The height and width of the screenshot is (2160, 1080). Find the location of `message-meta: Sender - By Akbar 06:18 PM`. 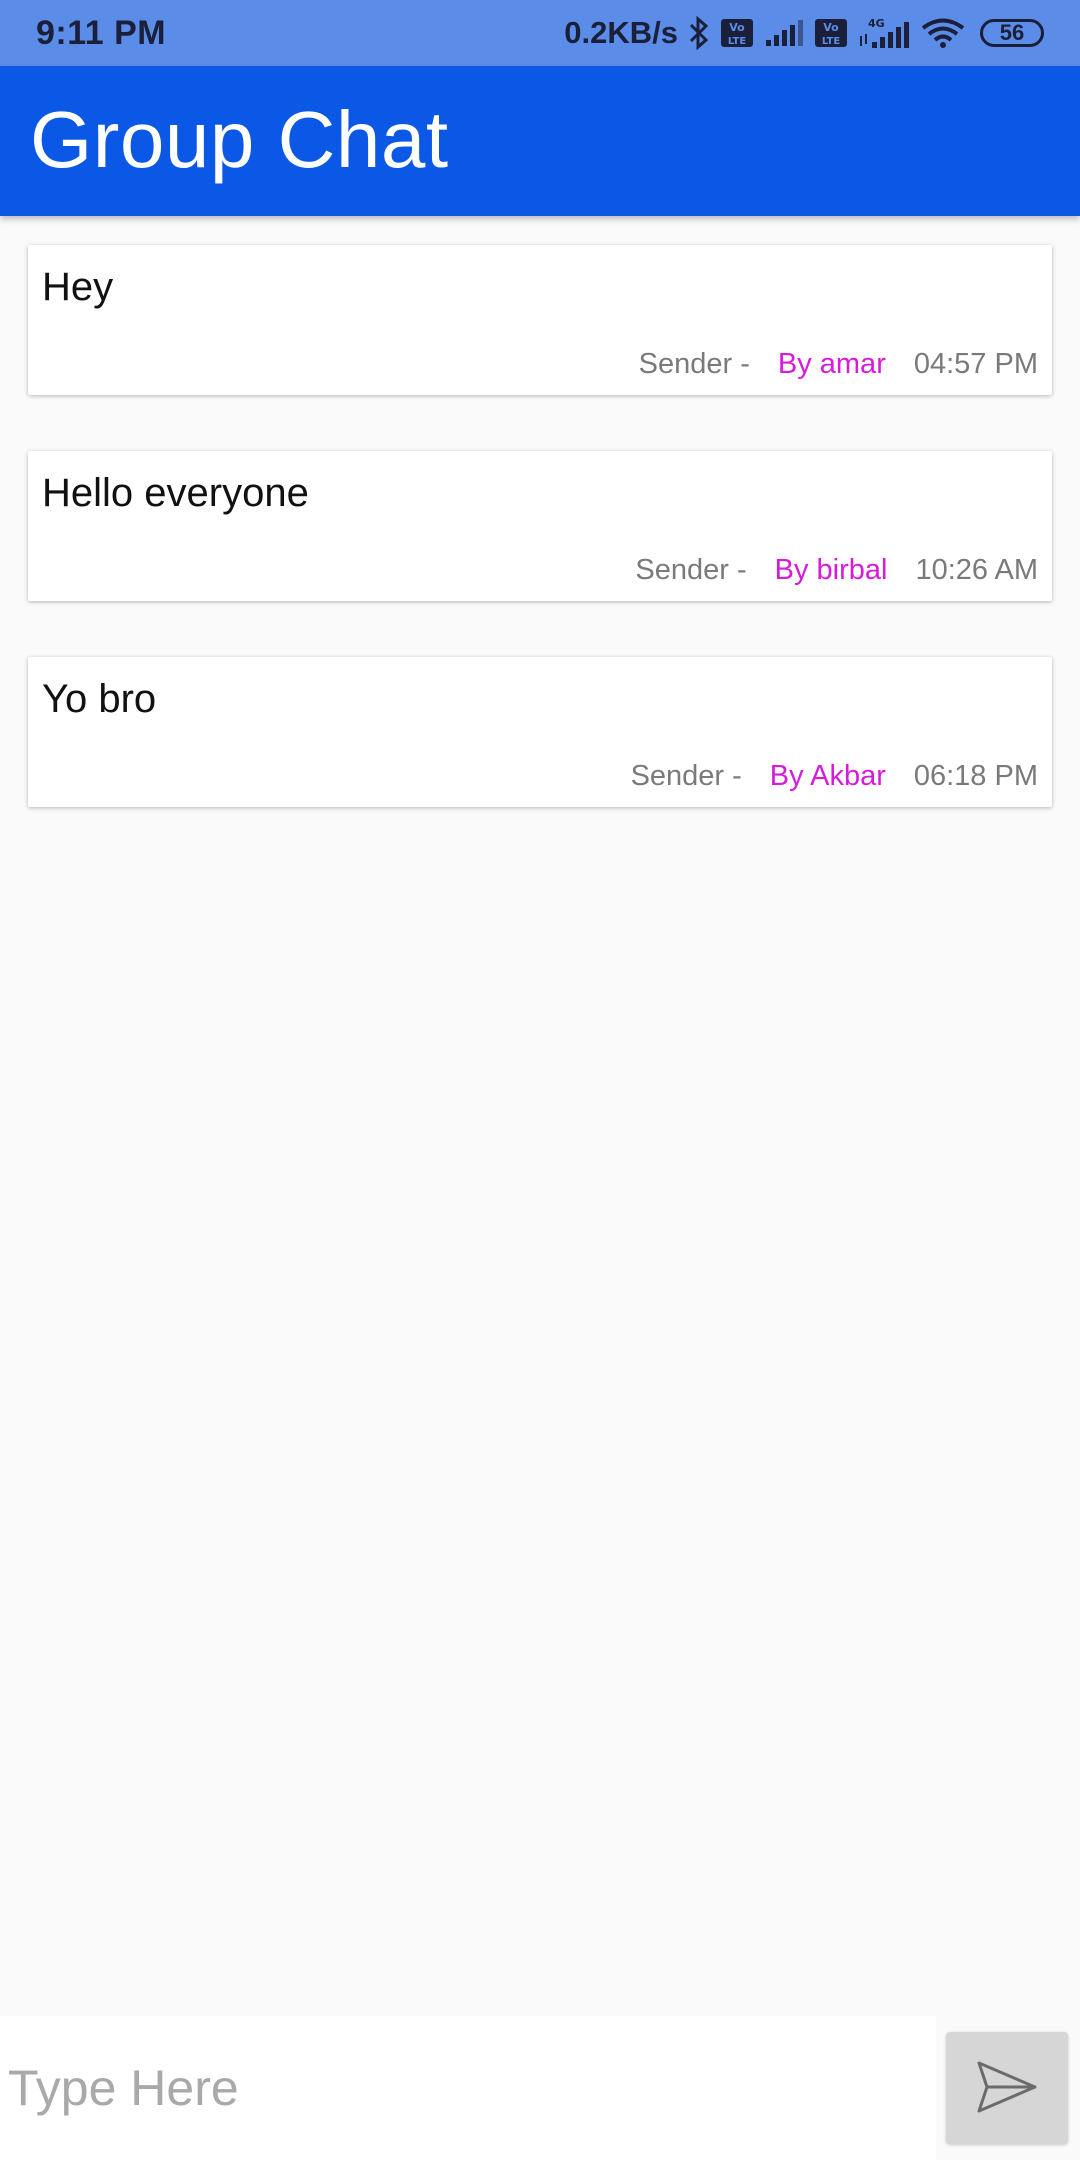

message-meta: Sender - By Akbar 06:18 PM is located at coordinates (834, 776).